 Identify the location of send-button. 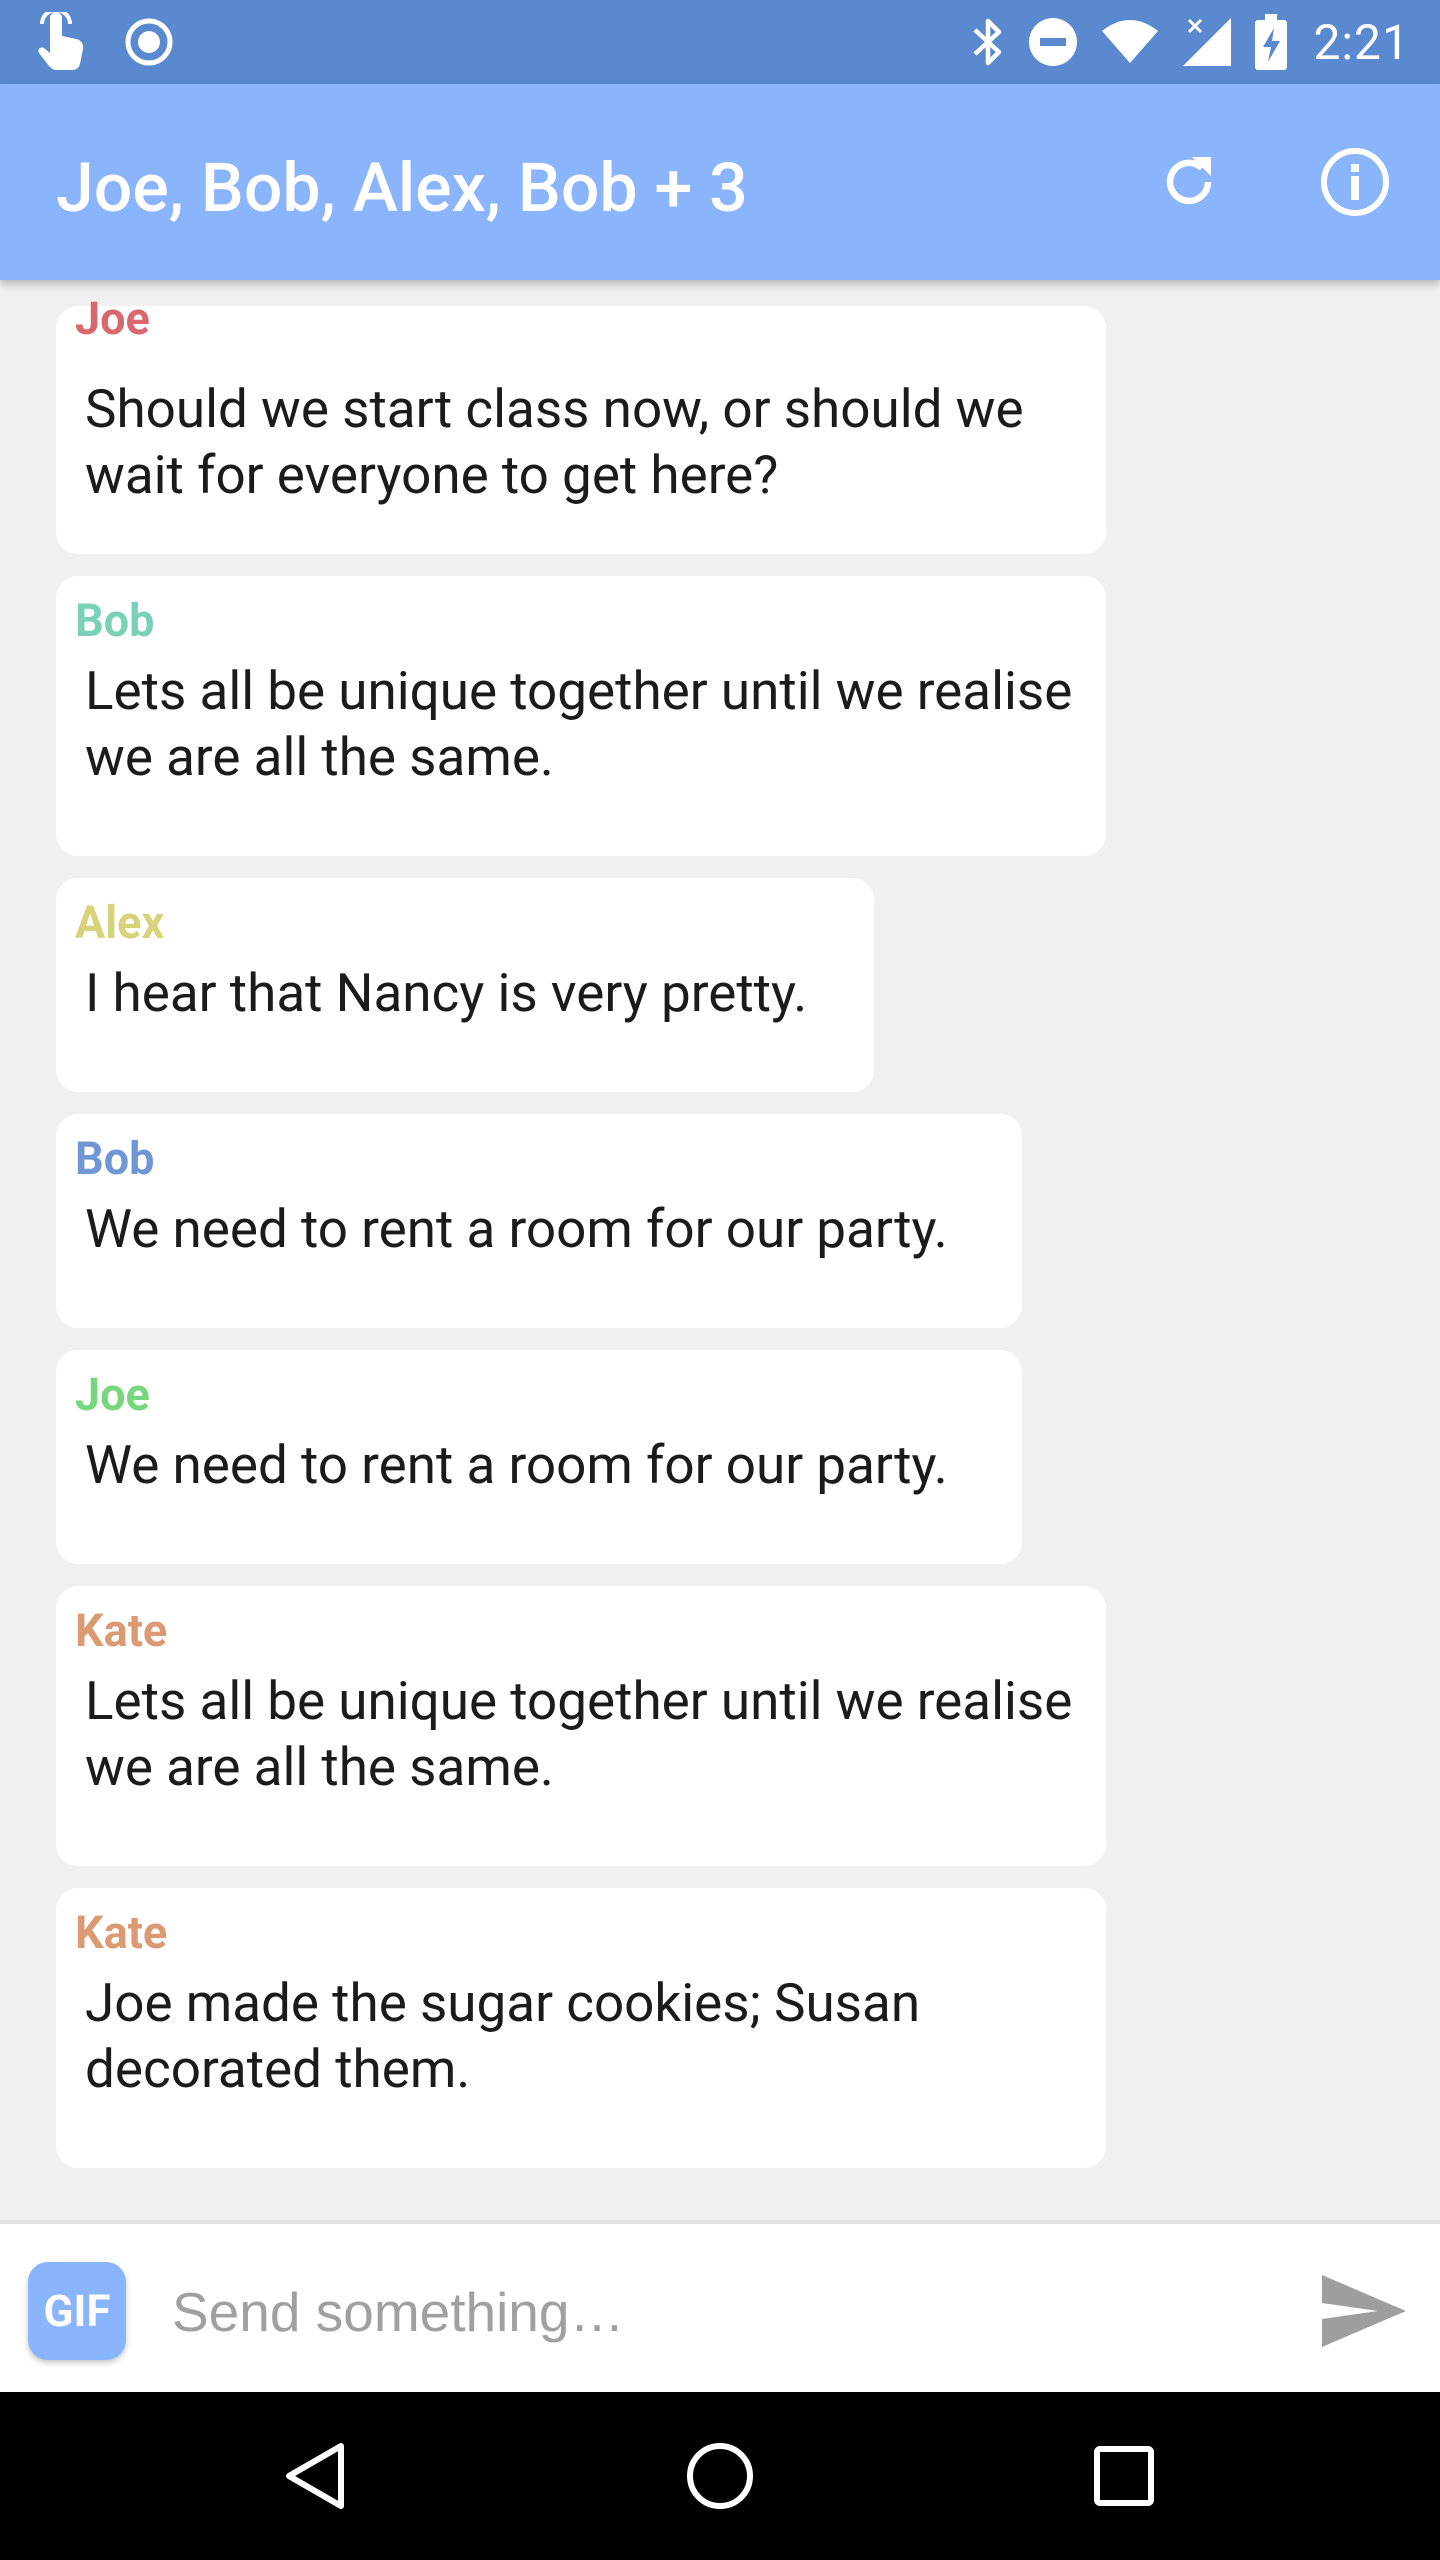
(1364, 2311).